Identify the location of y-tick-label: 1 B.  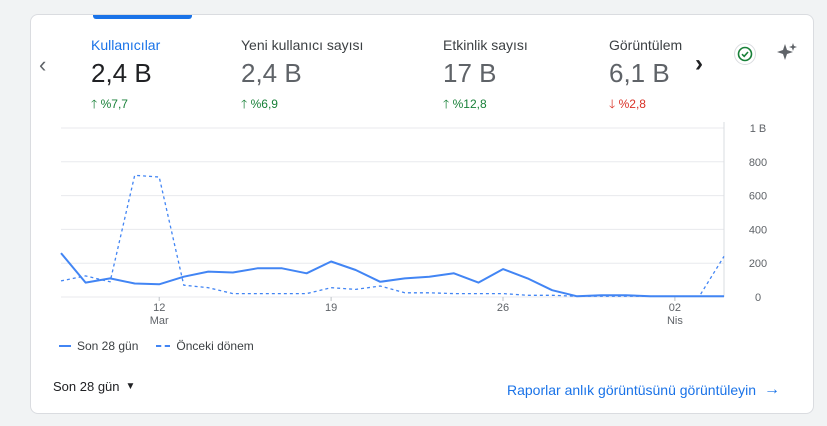
(758, 129).